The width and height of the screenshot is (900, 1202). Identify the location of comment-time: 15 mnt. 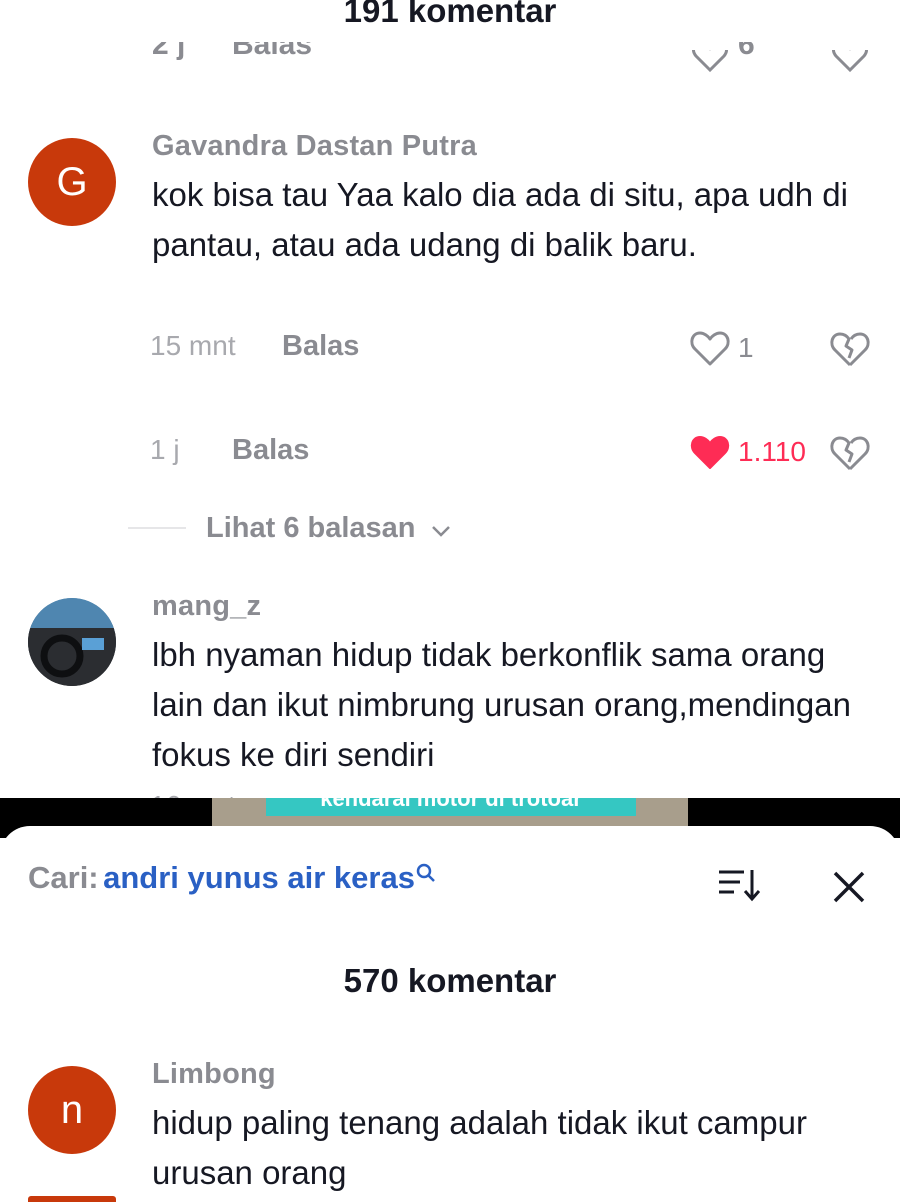
(193, 345).